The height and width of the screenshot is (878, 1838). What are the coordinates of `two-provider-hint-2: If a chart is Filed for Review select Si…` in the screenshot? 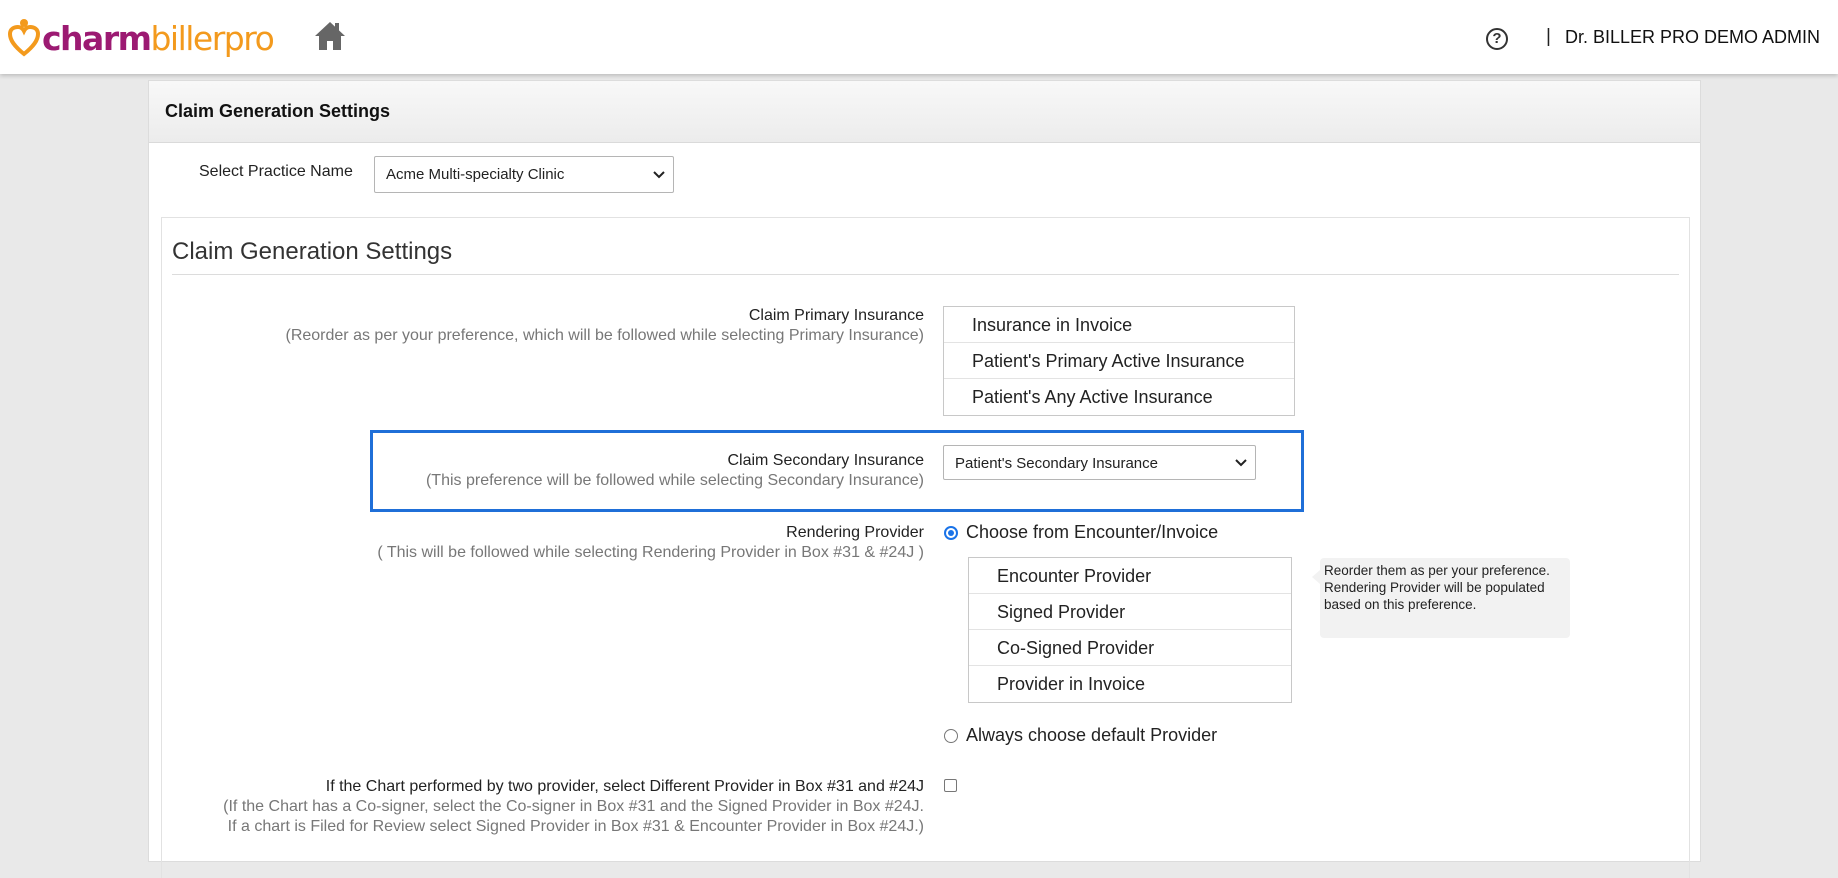 It's located at (575, 826).